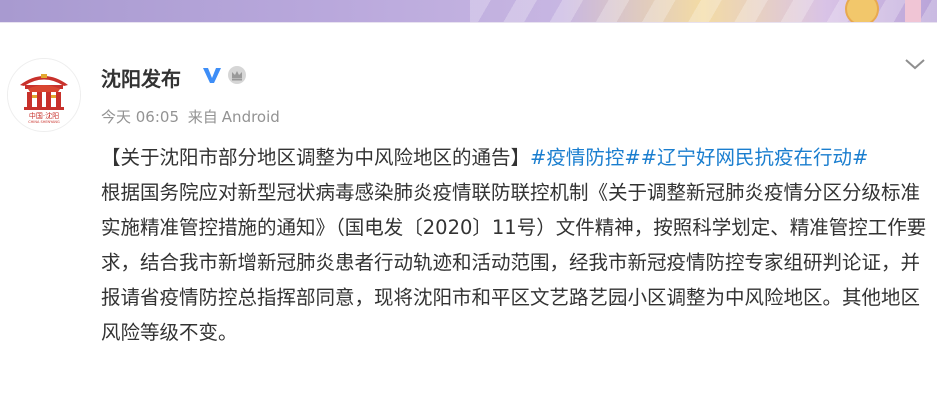  What do you see at coordinates (862, 11) in the screenshot?
I see `banner-lantern-icon` at bounding box center [862, 11].